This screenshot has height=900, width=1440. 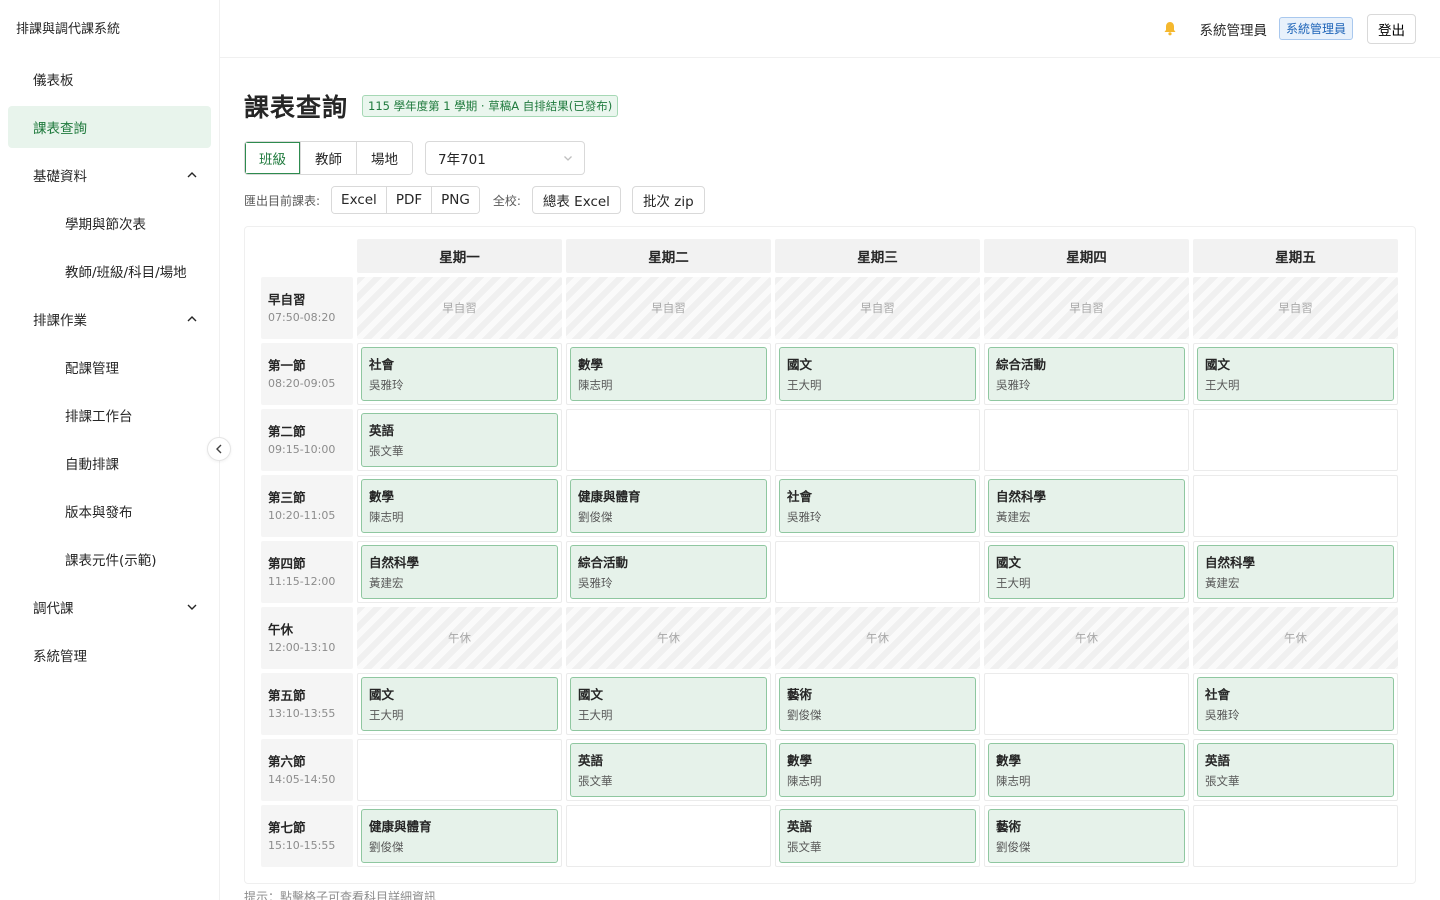 What do you see at coordinates (877, 256) in the screenshot?
I see `day-header: 星期三` at bounding box center [877, 256].